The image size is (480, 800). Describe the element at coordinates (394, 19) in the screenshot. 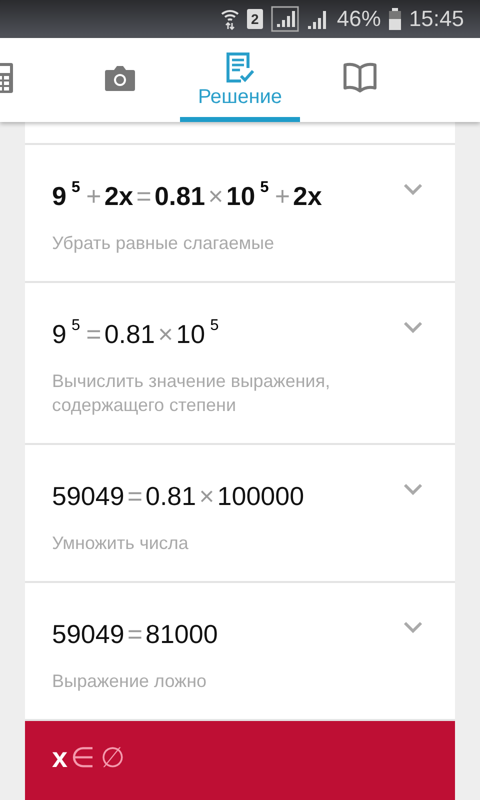

I see `battery-icon` at that location.